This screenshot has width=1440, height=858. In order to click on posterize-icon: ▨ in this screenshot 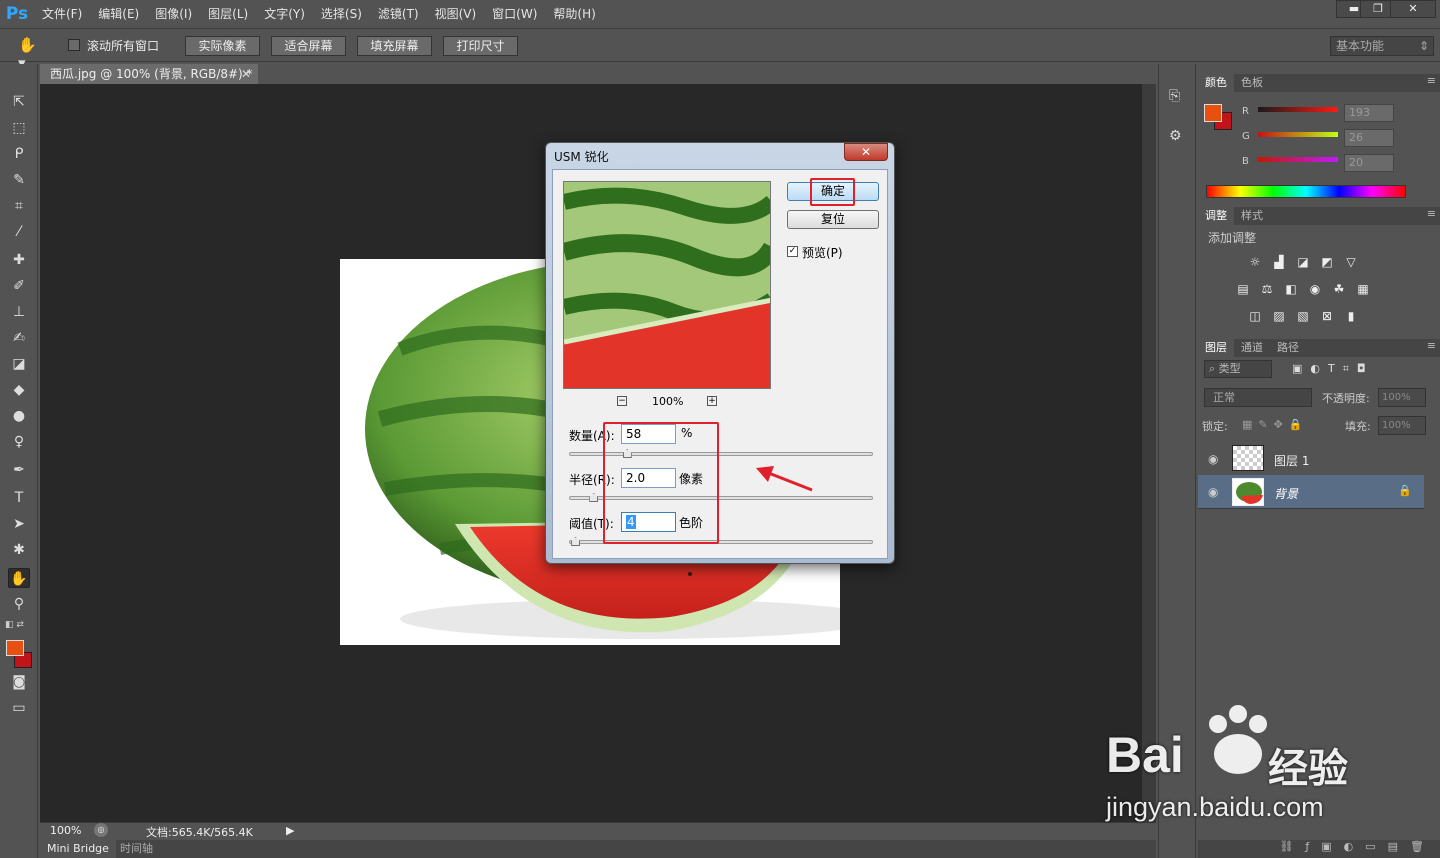, I will do `click(1279, 316)`.